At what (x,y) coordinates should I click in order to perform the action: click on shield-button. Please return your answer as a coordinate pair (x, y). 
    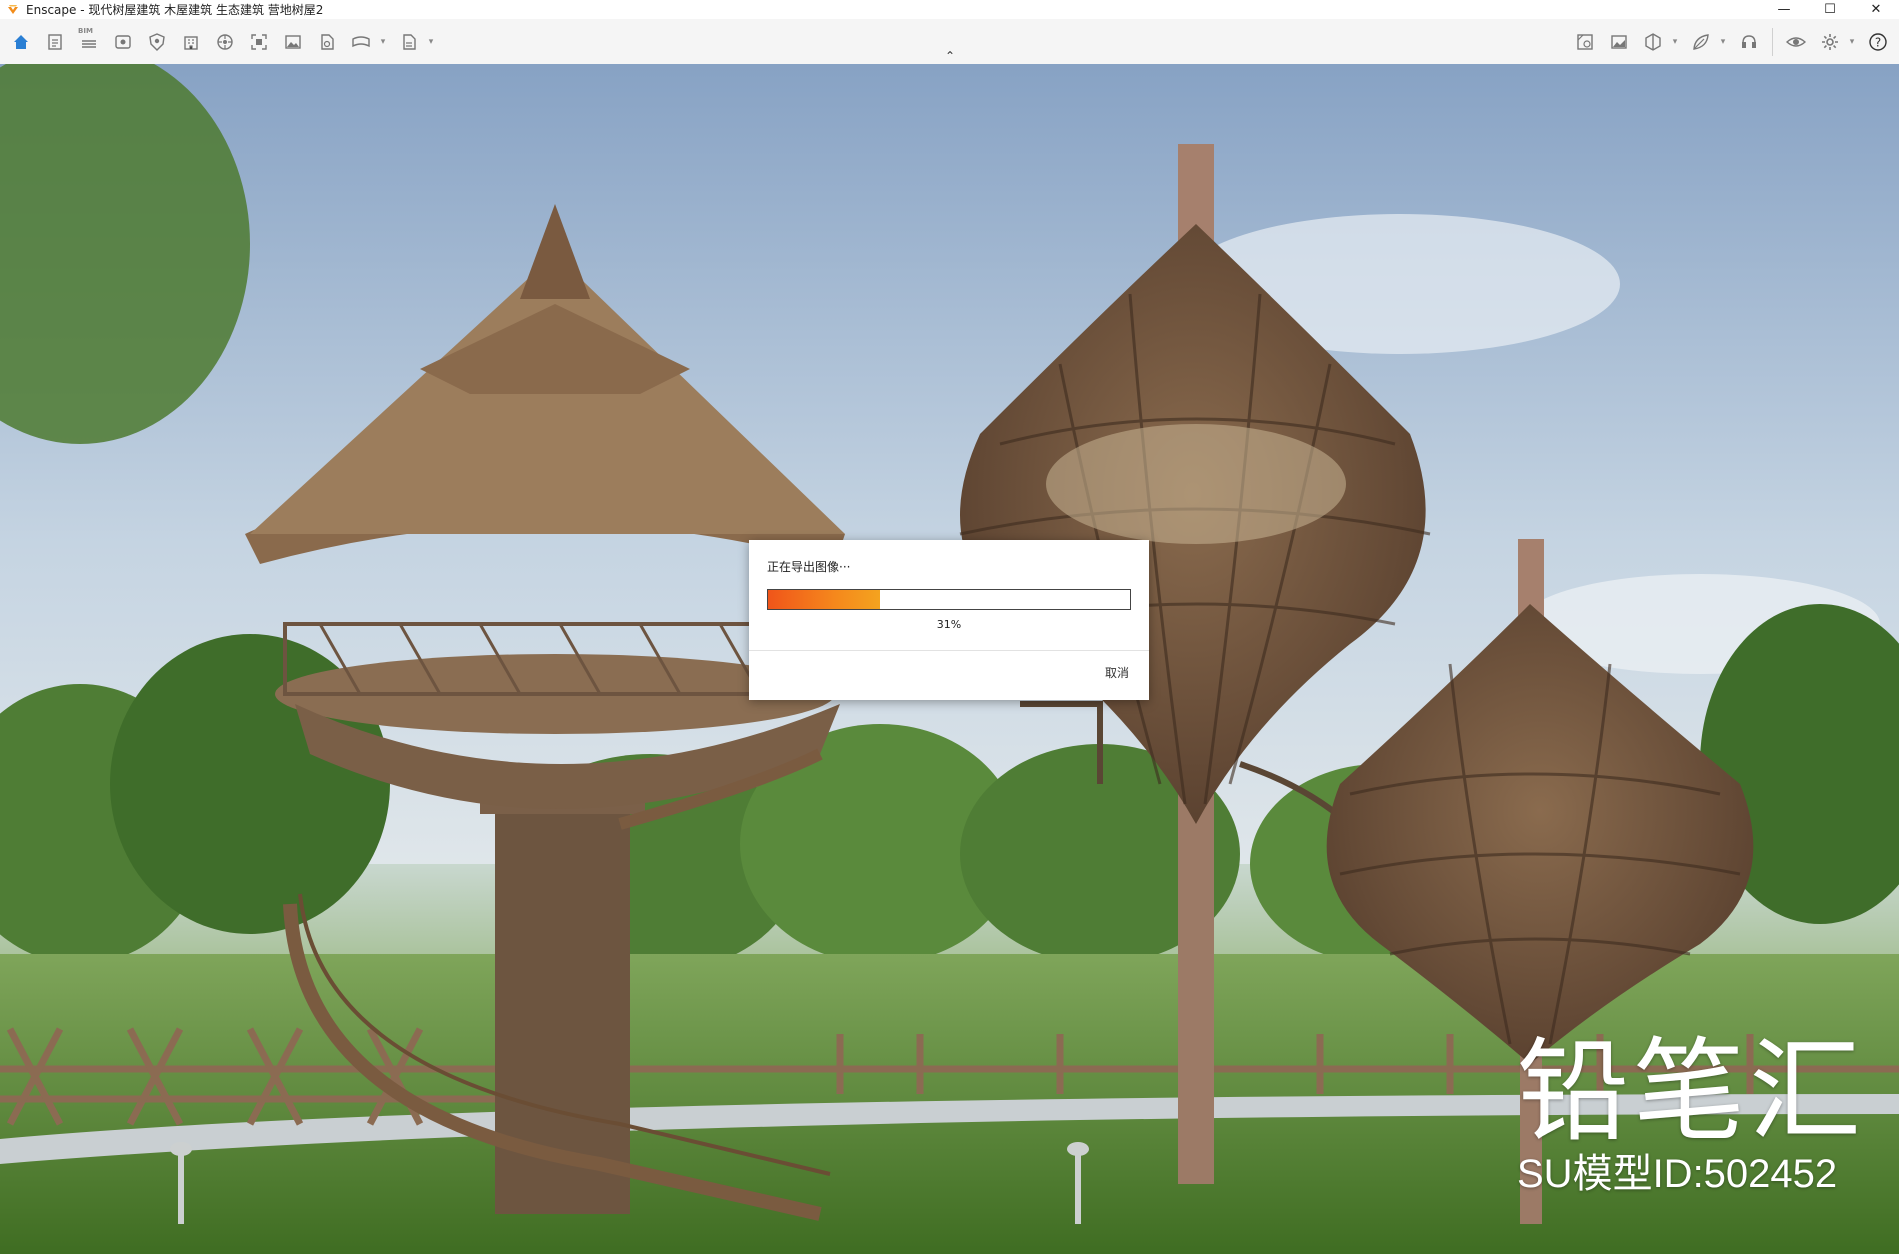
    Looking at the image, I should click on (157, 42).